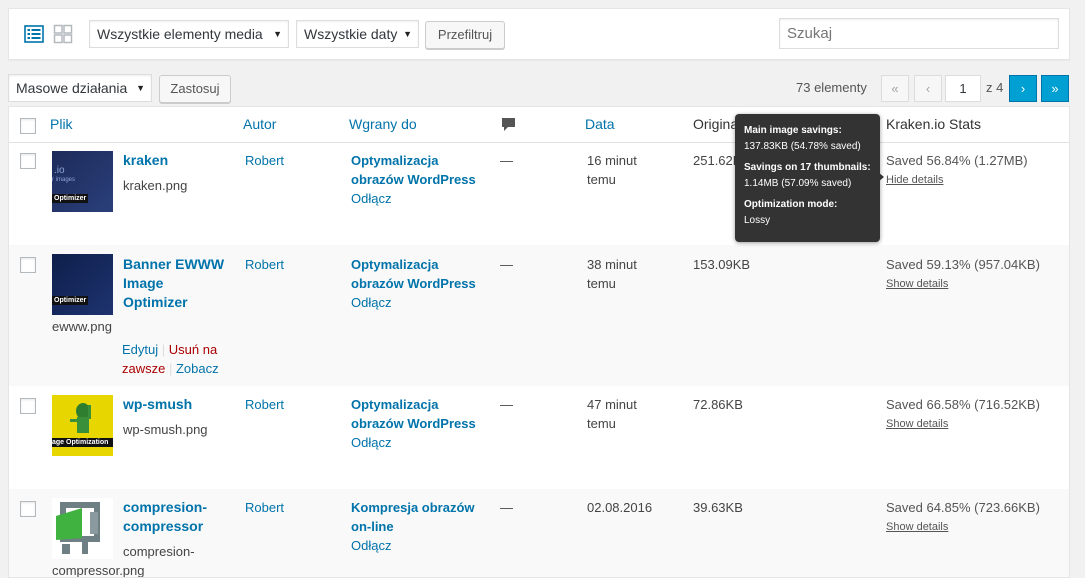 This screenshot has width=1085, height=578. I want to click on thumbnail-image: .io r images Optimizer, so click(82, 181).